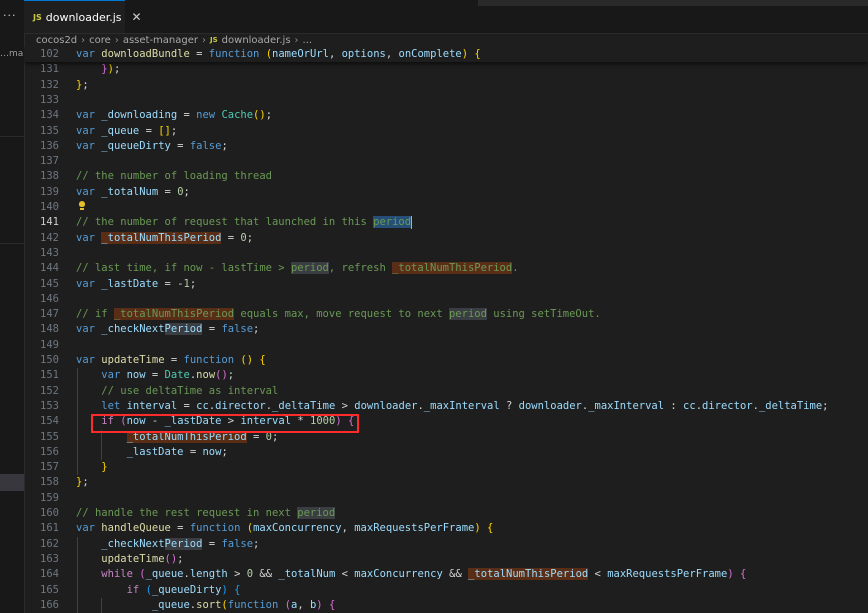 Image resolution: width=868 pixels, height=613 pixels. What do you see at coordinates (49, 115) in the screenshot?
I see `line-number: 134` at bounding box center [49, 115].